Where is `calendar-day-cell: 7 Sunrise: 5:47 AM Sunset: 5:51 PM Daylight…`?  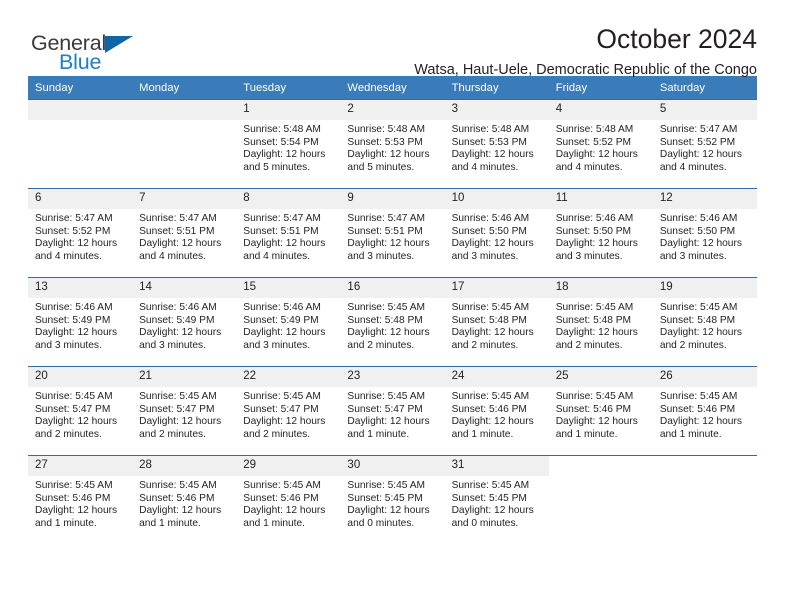 calendar-day-cell: 7 Sunrise: 5:47 AM Sunset: 5:51 PM Daylight… is located at coordinates (184, 233).